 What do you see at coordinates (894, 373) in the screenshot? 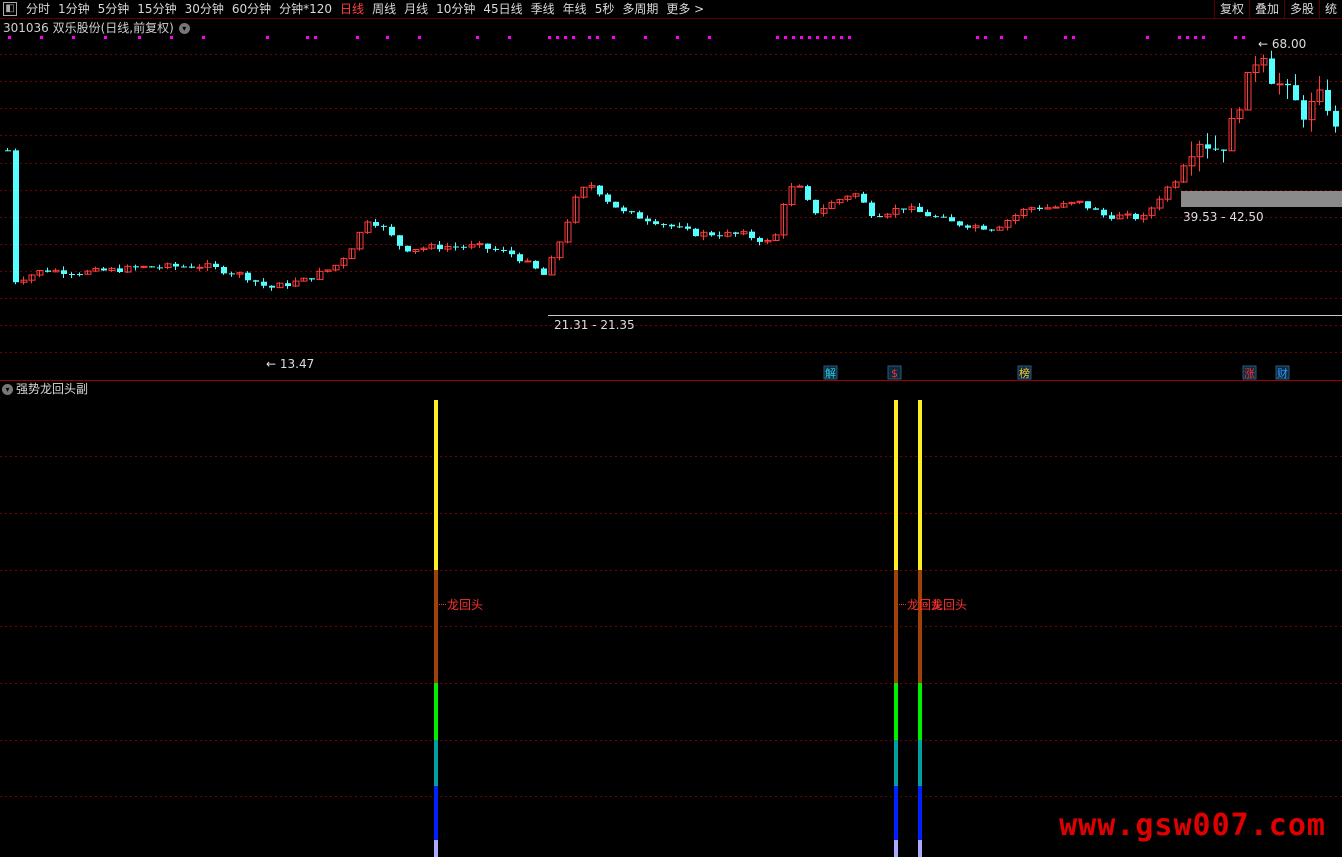
I see `event-tag: $` at bounding box center [894, 373].